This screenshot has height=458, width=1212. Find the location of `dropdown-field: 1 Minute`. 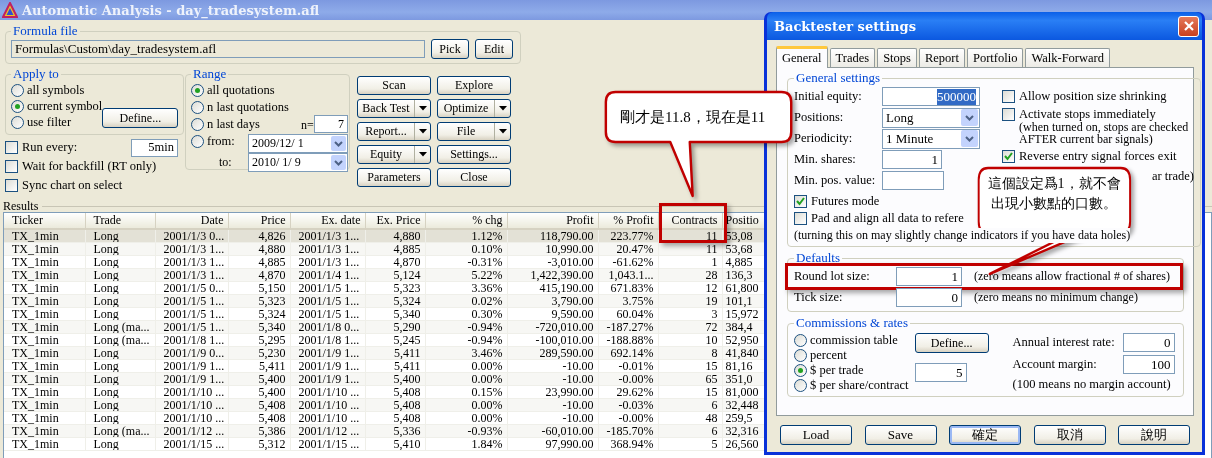

dropdown-field: 1 Minute is located at coordinates (931, 138).